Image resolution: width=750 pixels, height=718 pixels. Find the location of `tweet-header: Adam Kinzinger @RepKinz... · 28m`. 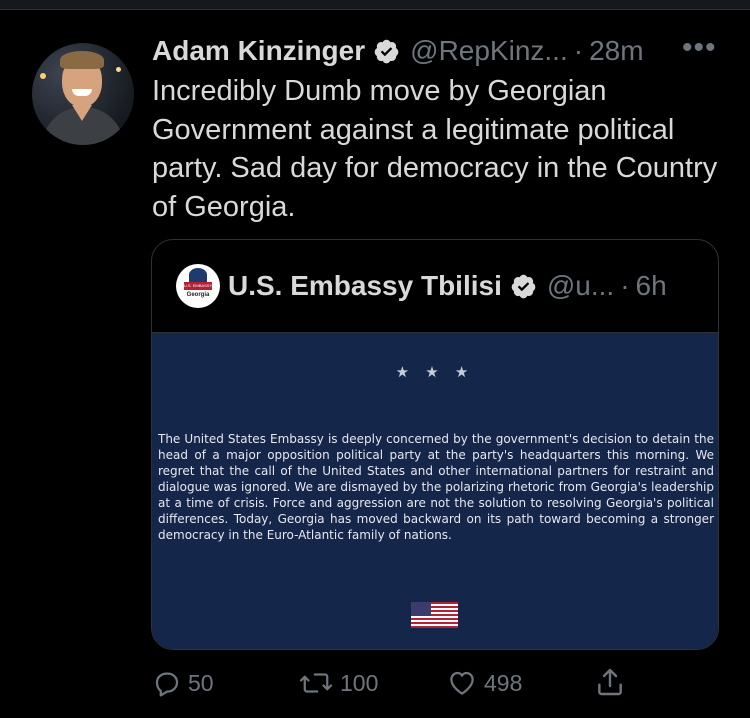

tweet-header: Adam Kinzinger @RepKinz... · 28m is located at coordinates (398, 51).